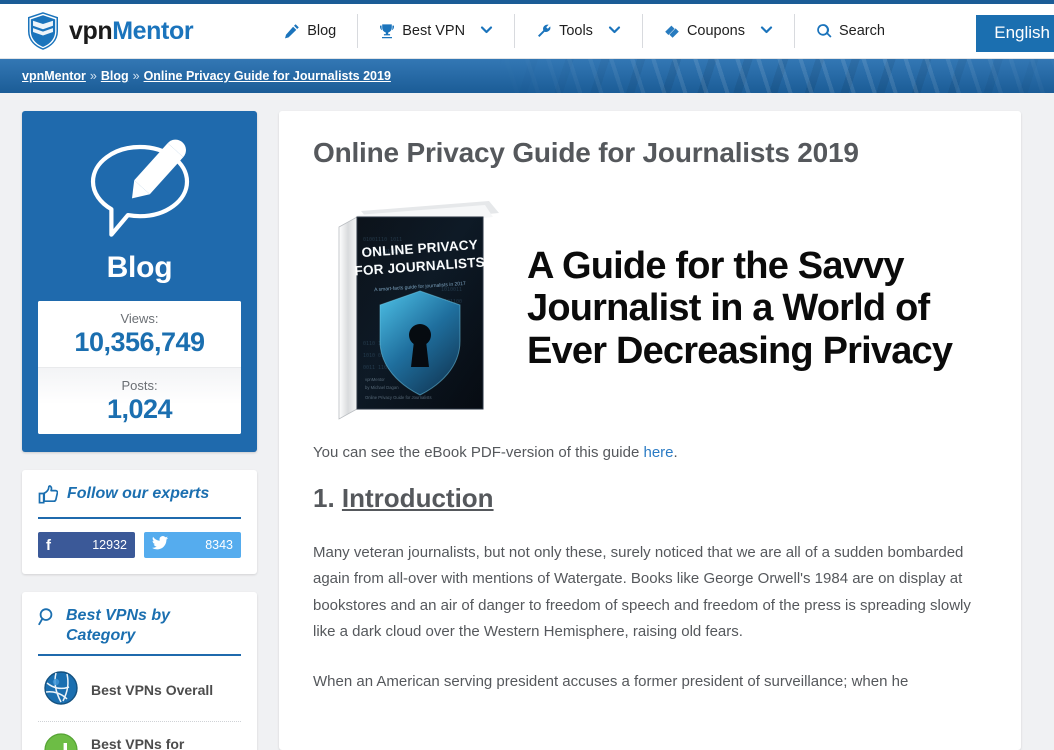 The width and height of the screenshot is (1054, 750). Describe the element at coordinates (292, 31) in the screenshot. I see `pencil-icon` at that location.